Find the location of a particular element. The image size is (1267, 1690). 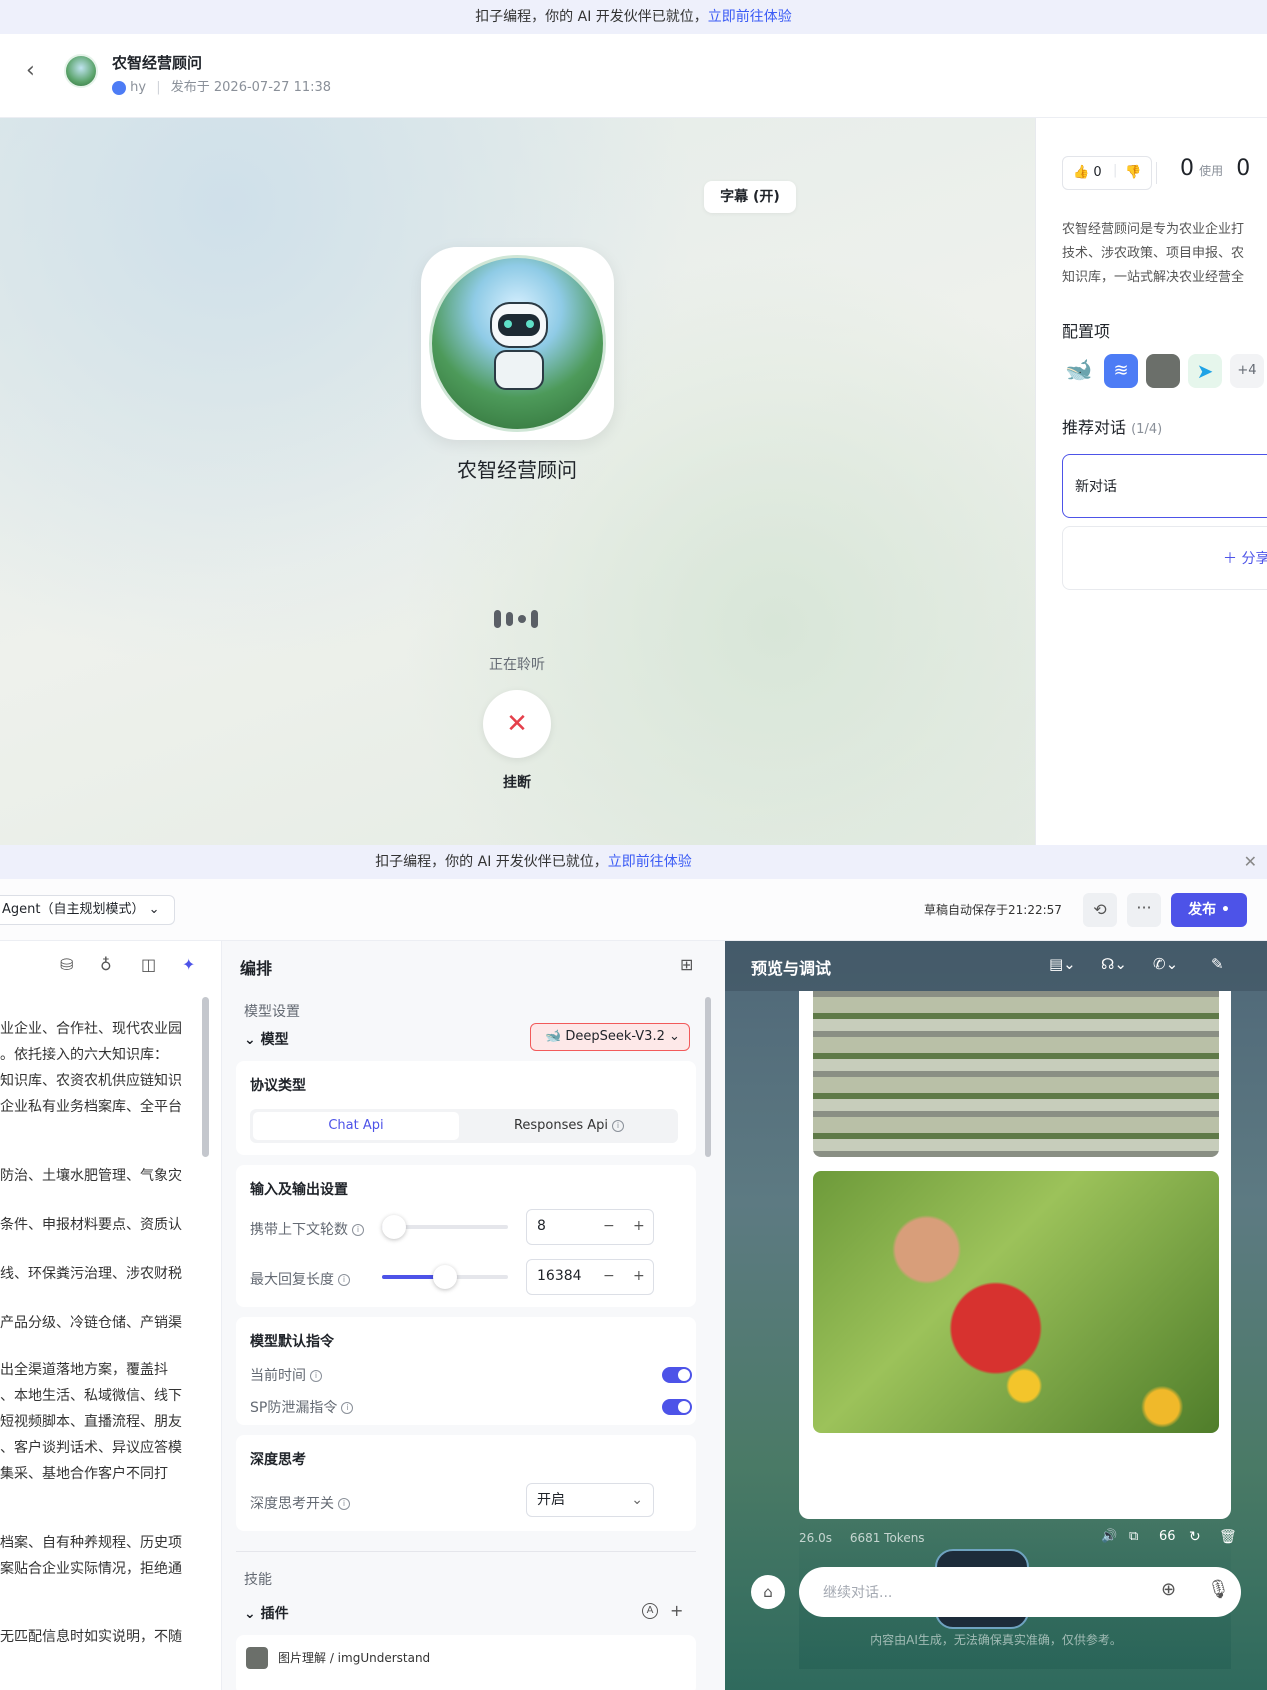

publish-time: 发布于 2026-07-27 11:38 is located at coordinates (251, 87).